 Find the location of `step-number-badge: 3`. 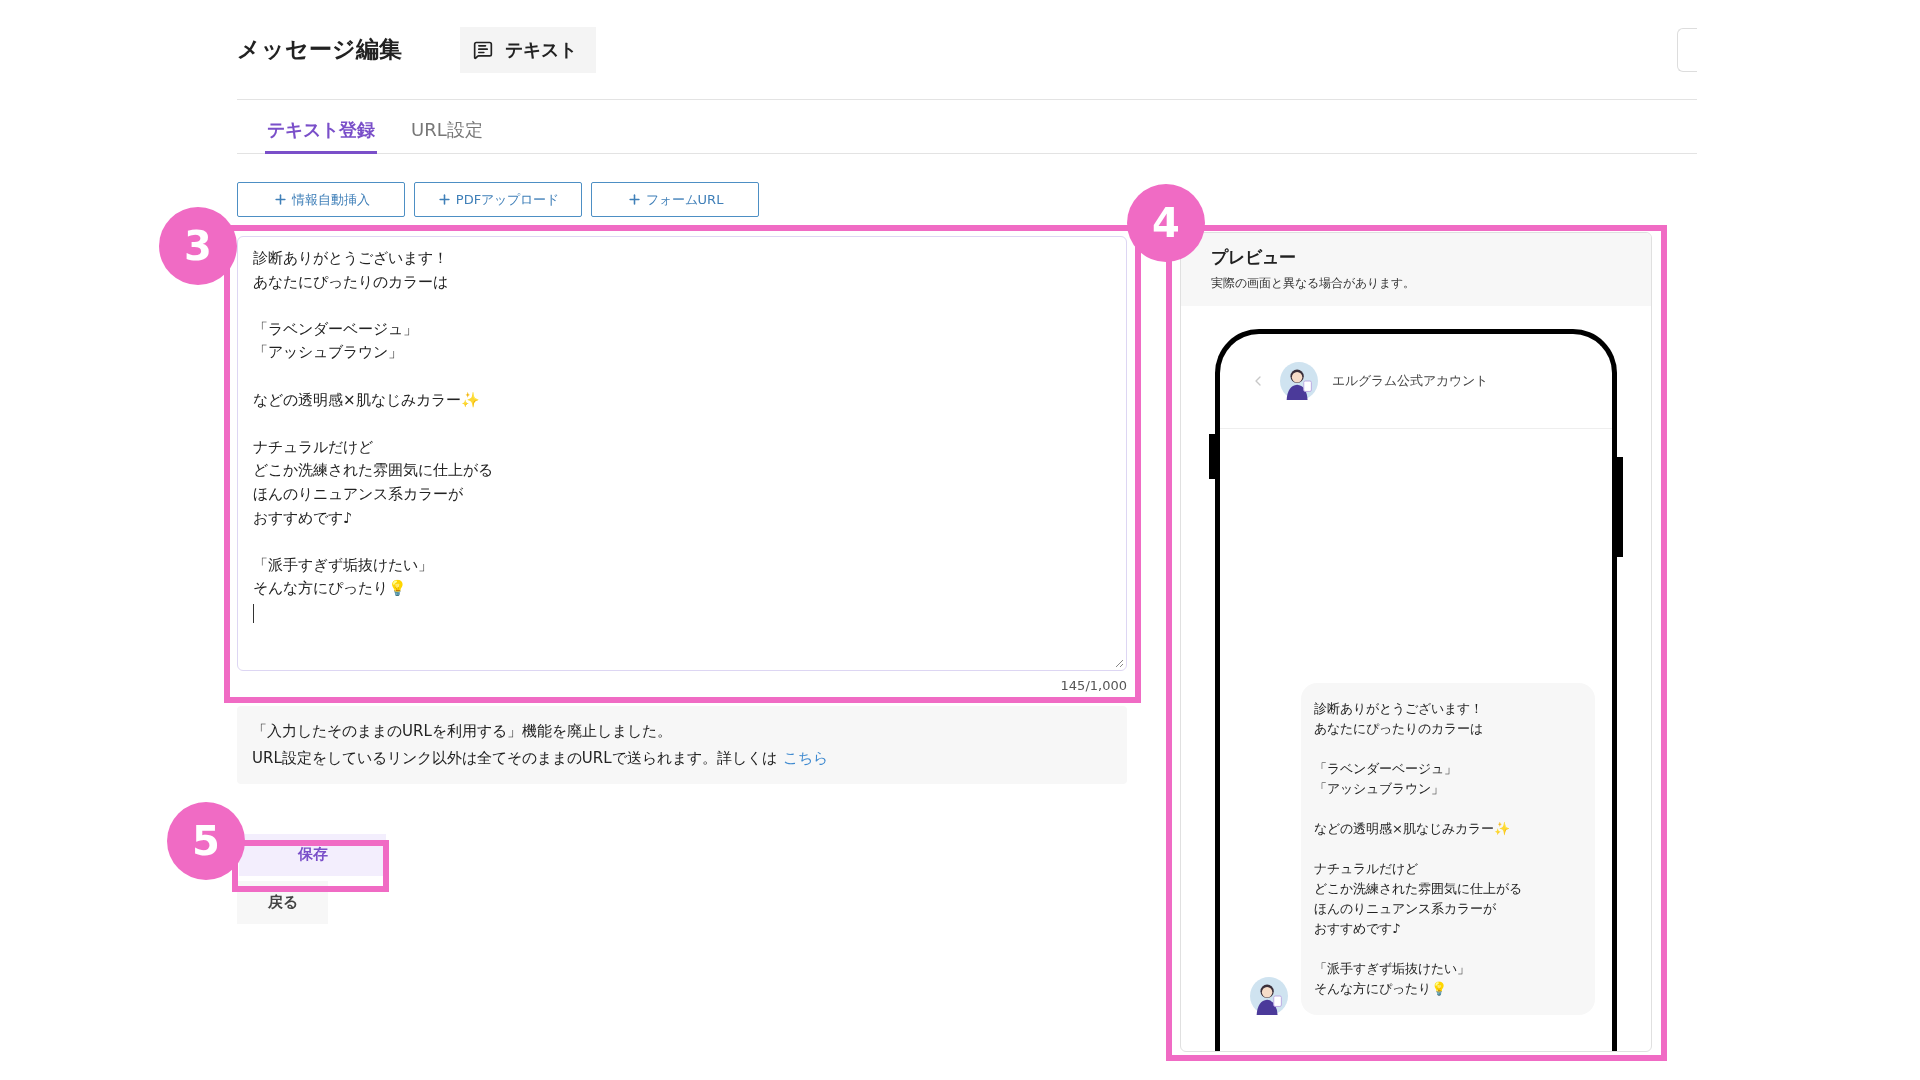

step-number-badge: 3 is located at coordinates (198, 246).